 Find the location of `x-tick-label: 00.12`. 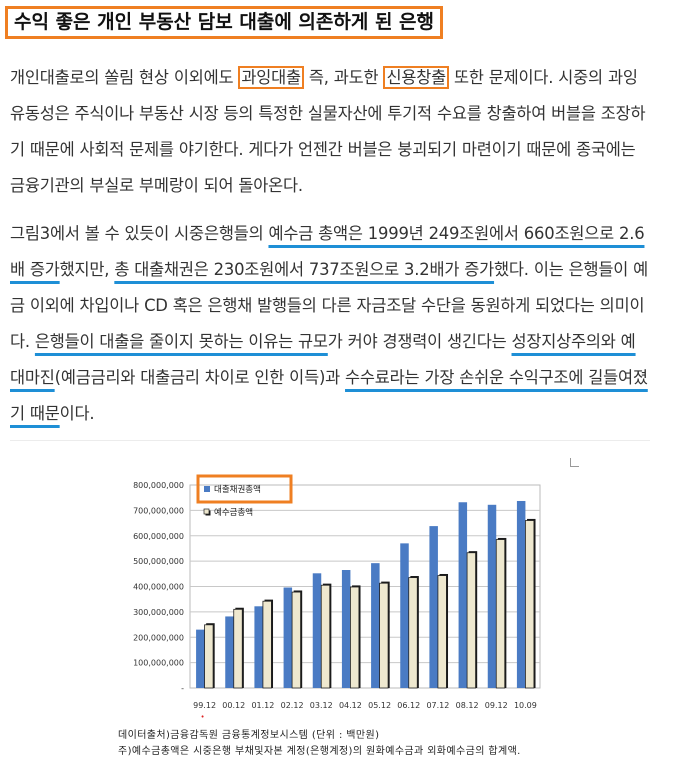

x-tick-label: 00.12 is located at coordinates (233, 705).